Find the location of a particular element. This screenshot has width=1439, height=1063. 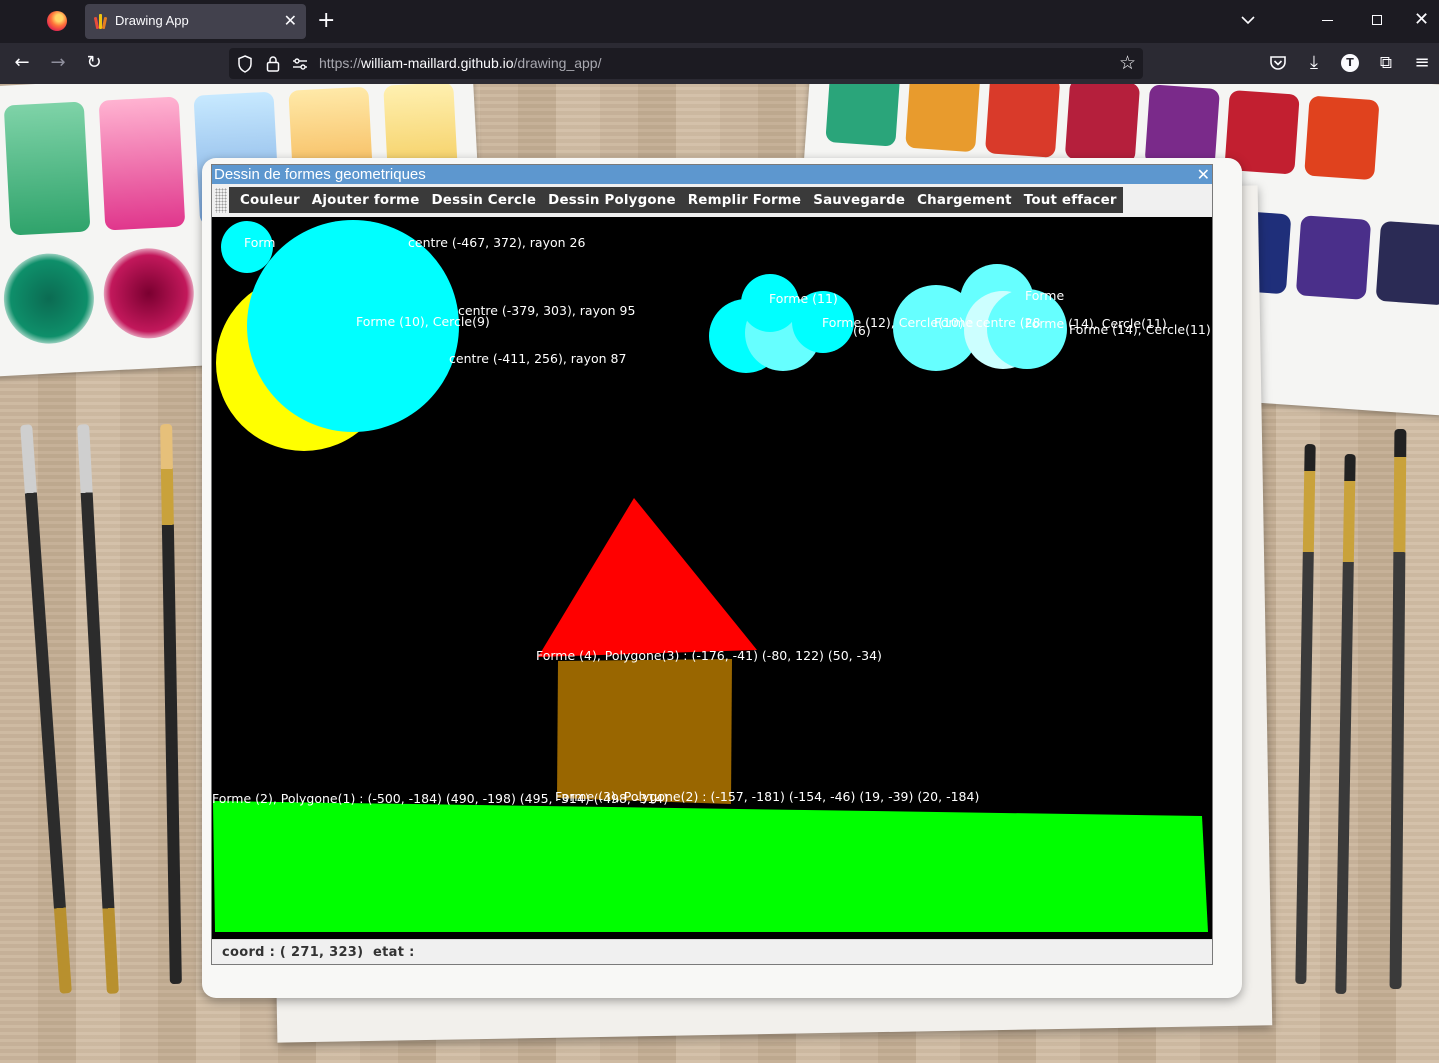

browser-tab-active: Drawing App ✕ is located at coordinates (195, 21).